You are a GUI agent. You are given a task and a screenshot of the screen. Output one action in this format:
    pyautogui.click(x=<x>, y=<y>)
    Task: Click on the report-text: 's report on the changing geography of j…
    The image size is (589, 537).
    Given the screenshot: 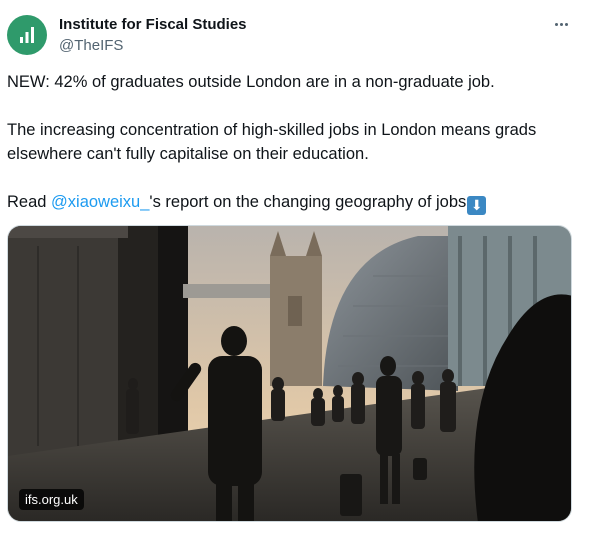 What is the action you would take?
    pyautogui.click(x=308, y=202)
    